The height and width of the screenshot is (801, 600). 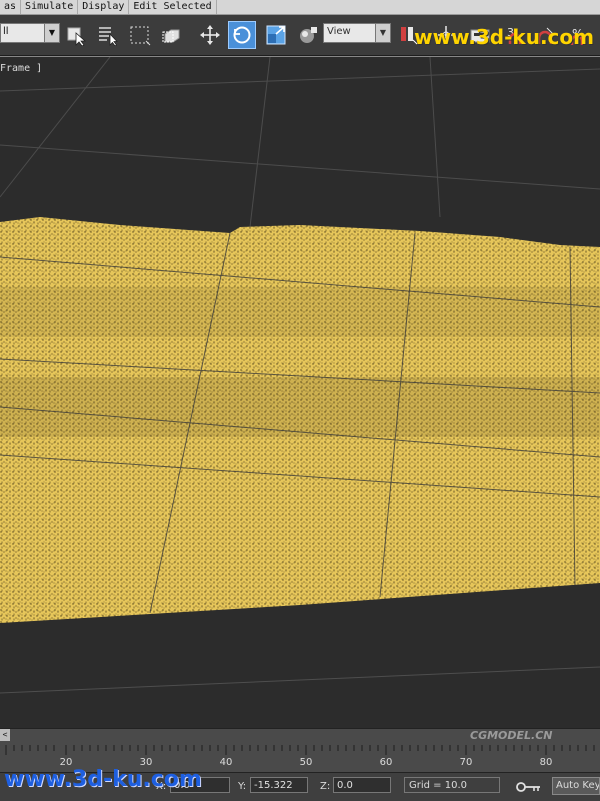 I want to click on window-crossing-button, so click(x=172, y=35).